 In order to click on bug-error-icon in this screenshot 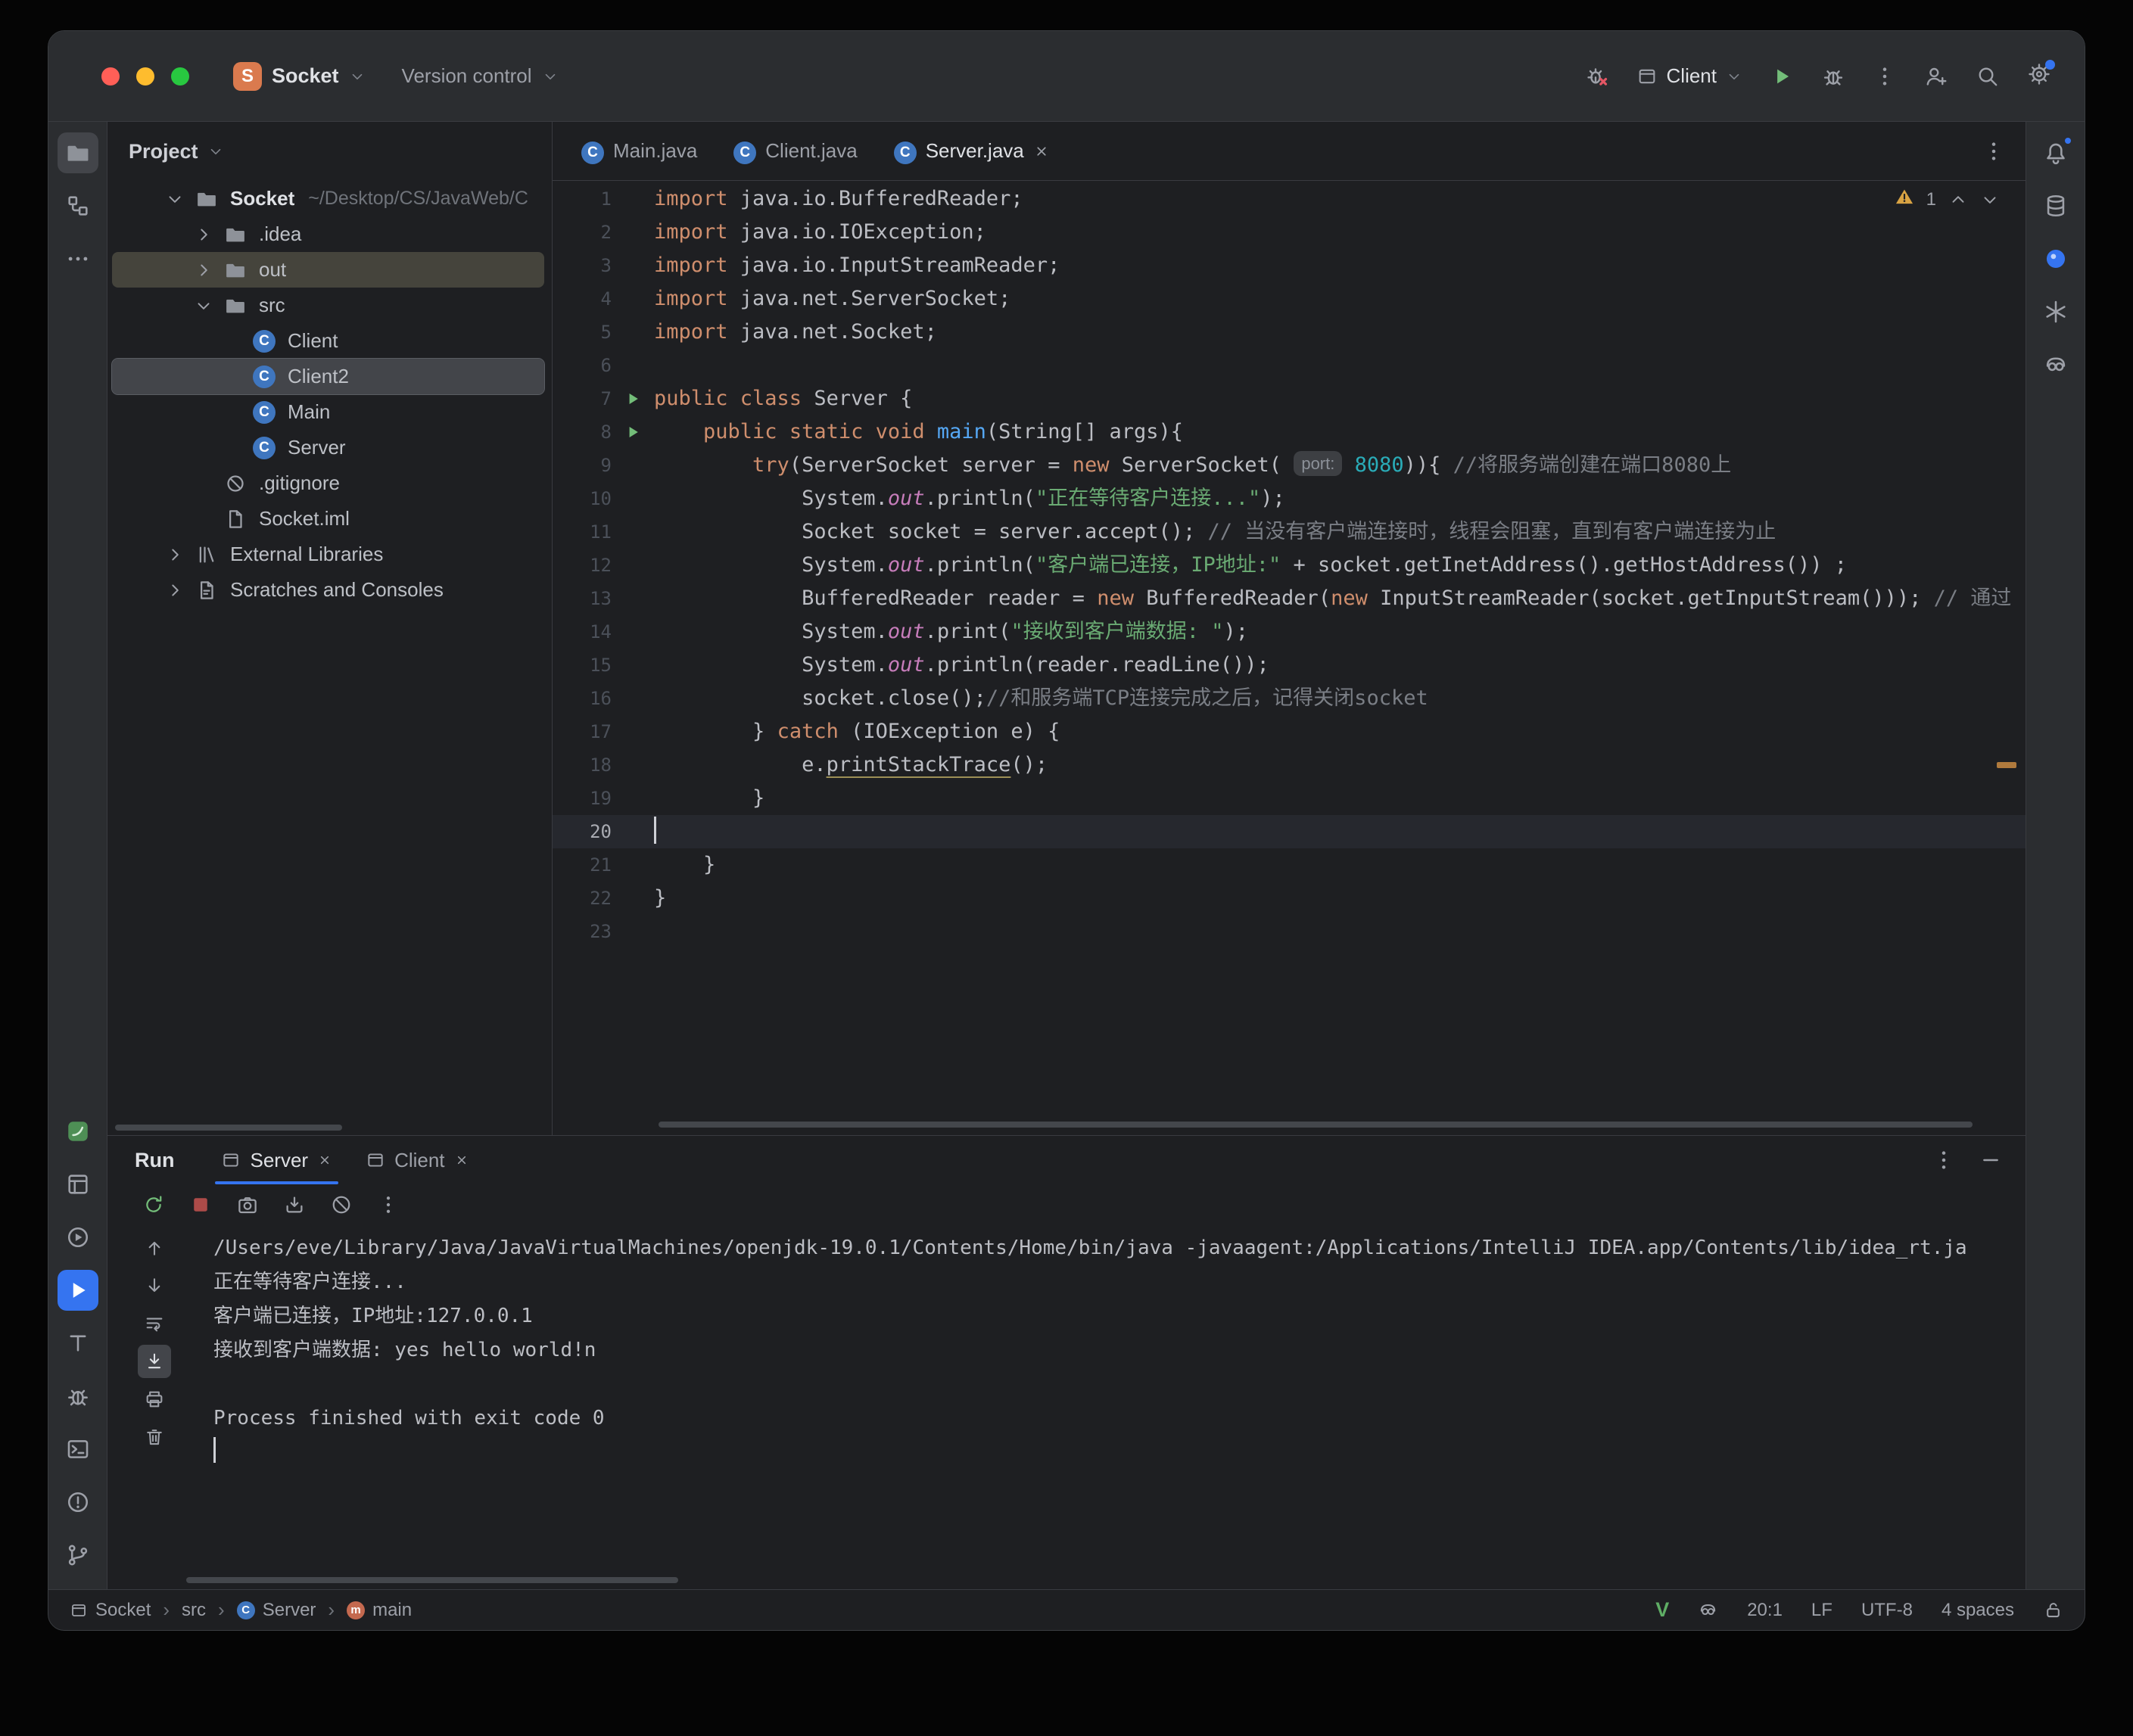, I will do `click(1597, 76)`.